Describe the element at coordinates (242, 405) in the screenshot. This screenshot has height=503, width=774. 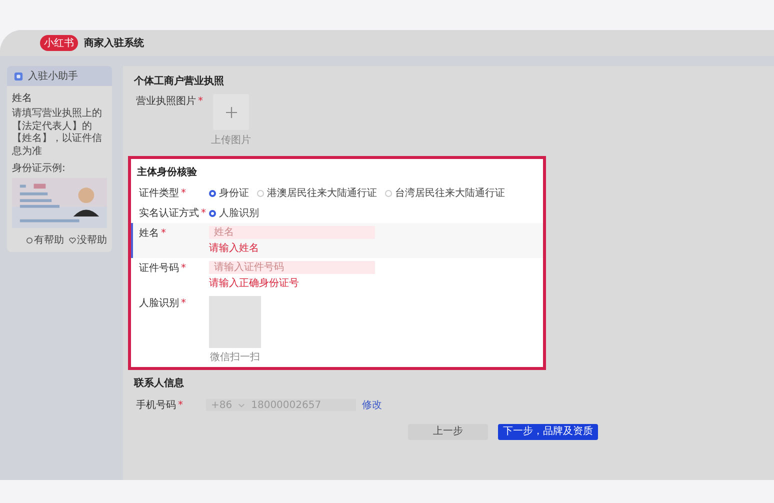
I see `caret-icon` at that location.